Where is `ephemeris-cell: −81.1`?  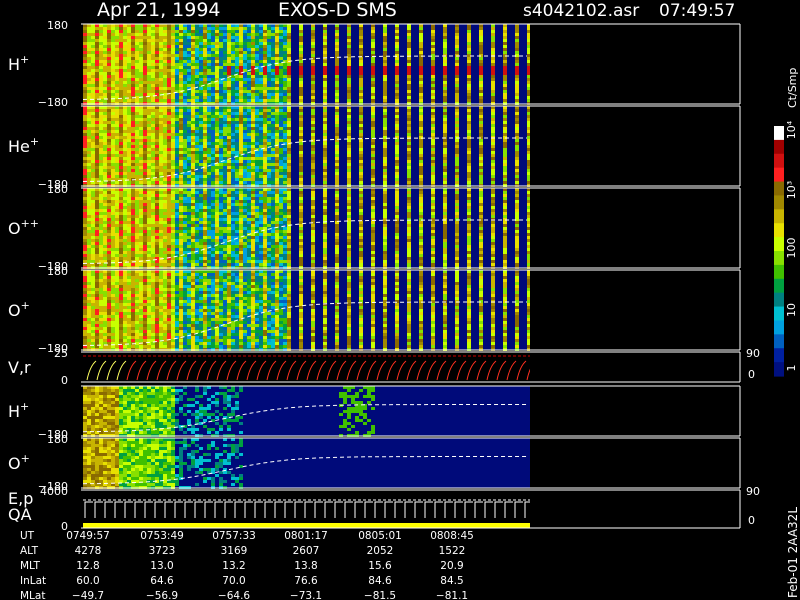 ephemeris-cell: −81.1 is located at coordinates (452, 595).